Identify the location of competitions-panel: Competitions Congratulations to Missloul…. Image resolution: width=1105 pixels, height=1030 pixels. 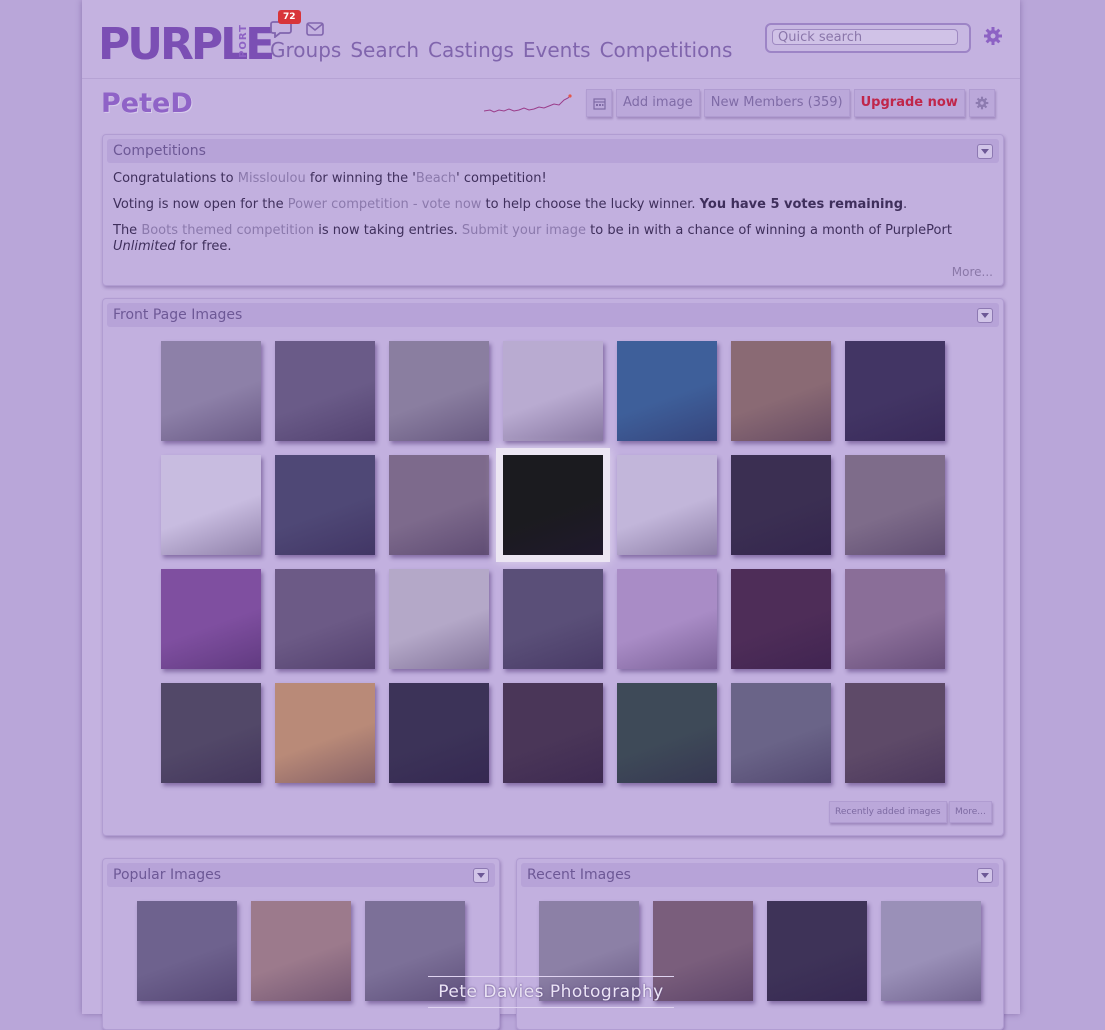
(553, 210).